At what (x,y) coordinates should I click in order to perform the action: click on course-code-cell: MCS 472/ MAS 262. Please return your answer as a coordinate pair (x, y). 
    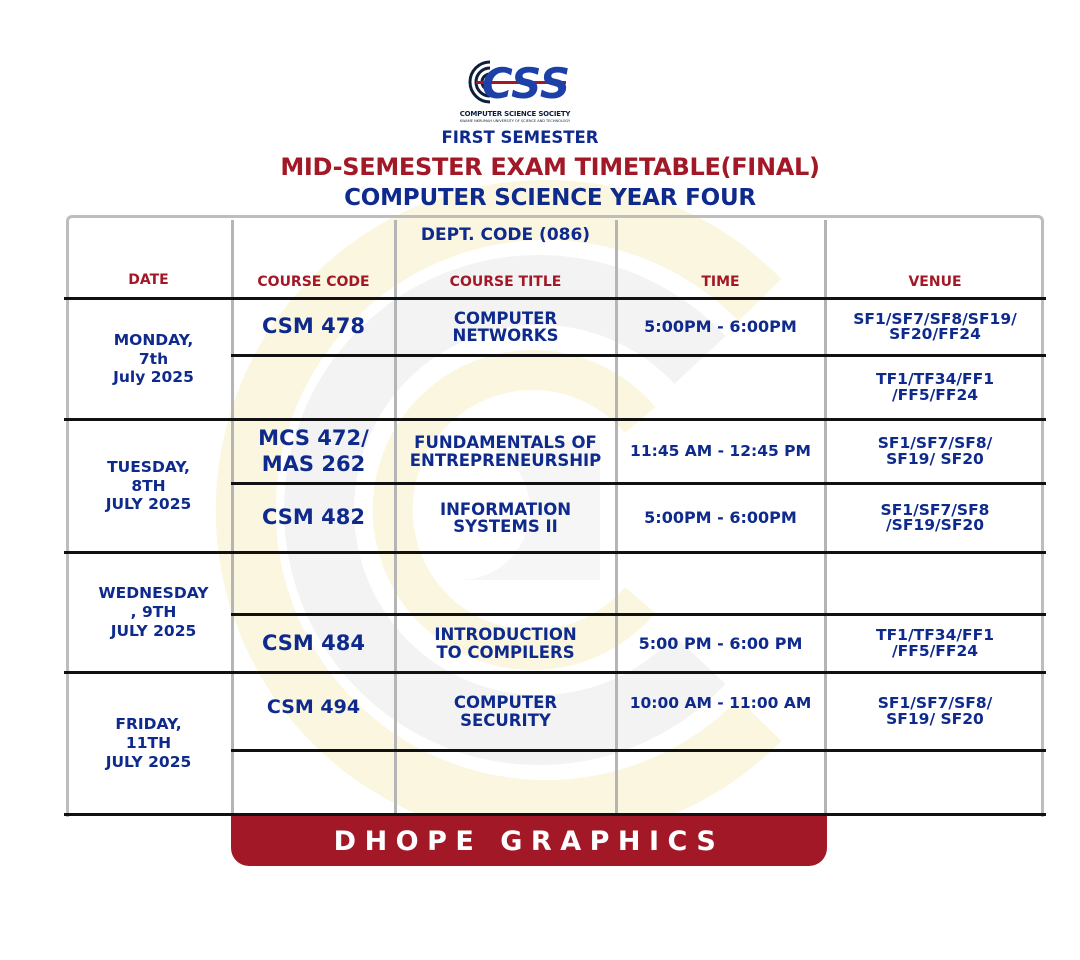
    Looking at the image, I should click on (313, 451).